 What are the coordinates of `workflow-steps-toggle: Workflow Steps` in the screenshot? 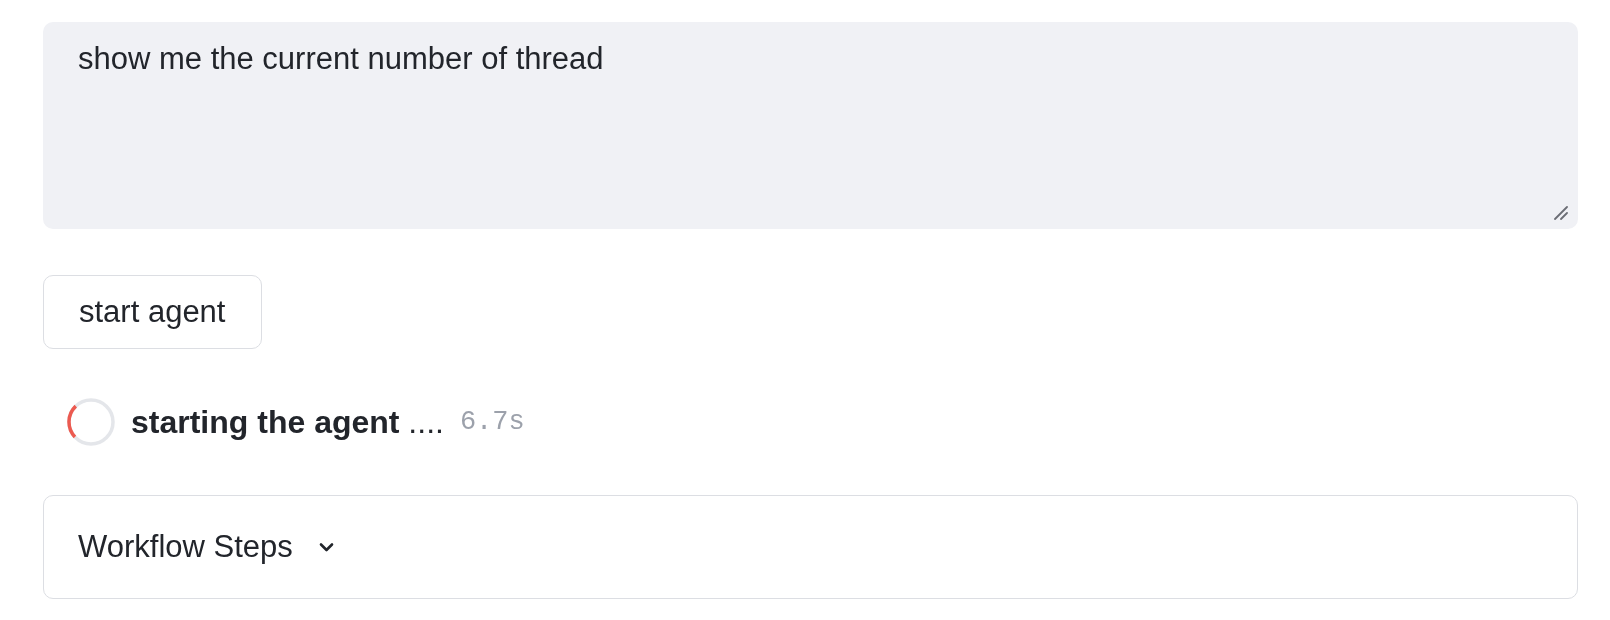 It's located at (206, 547).